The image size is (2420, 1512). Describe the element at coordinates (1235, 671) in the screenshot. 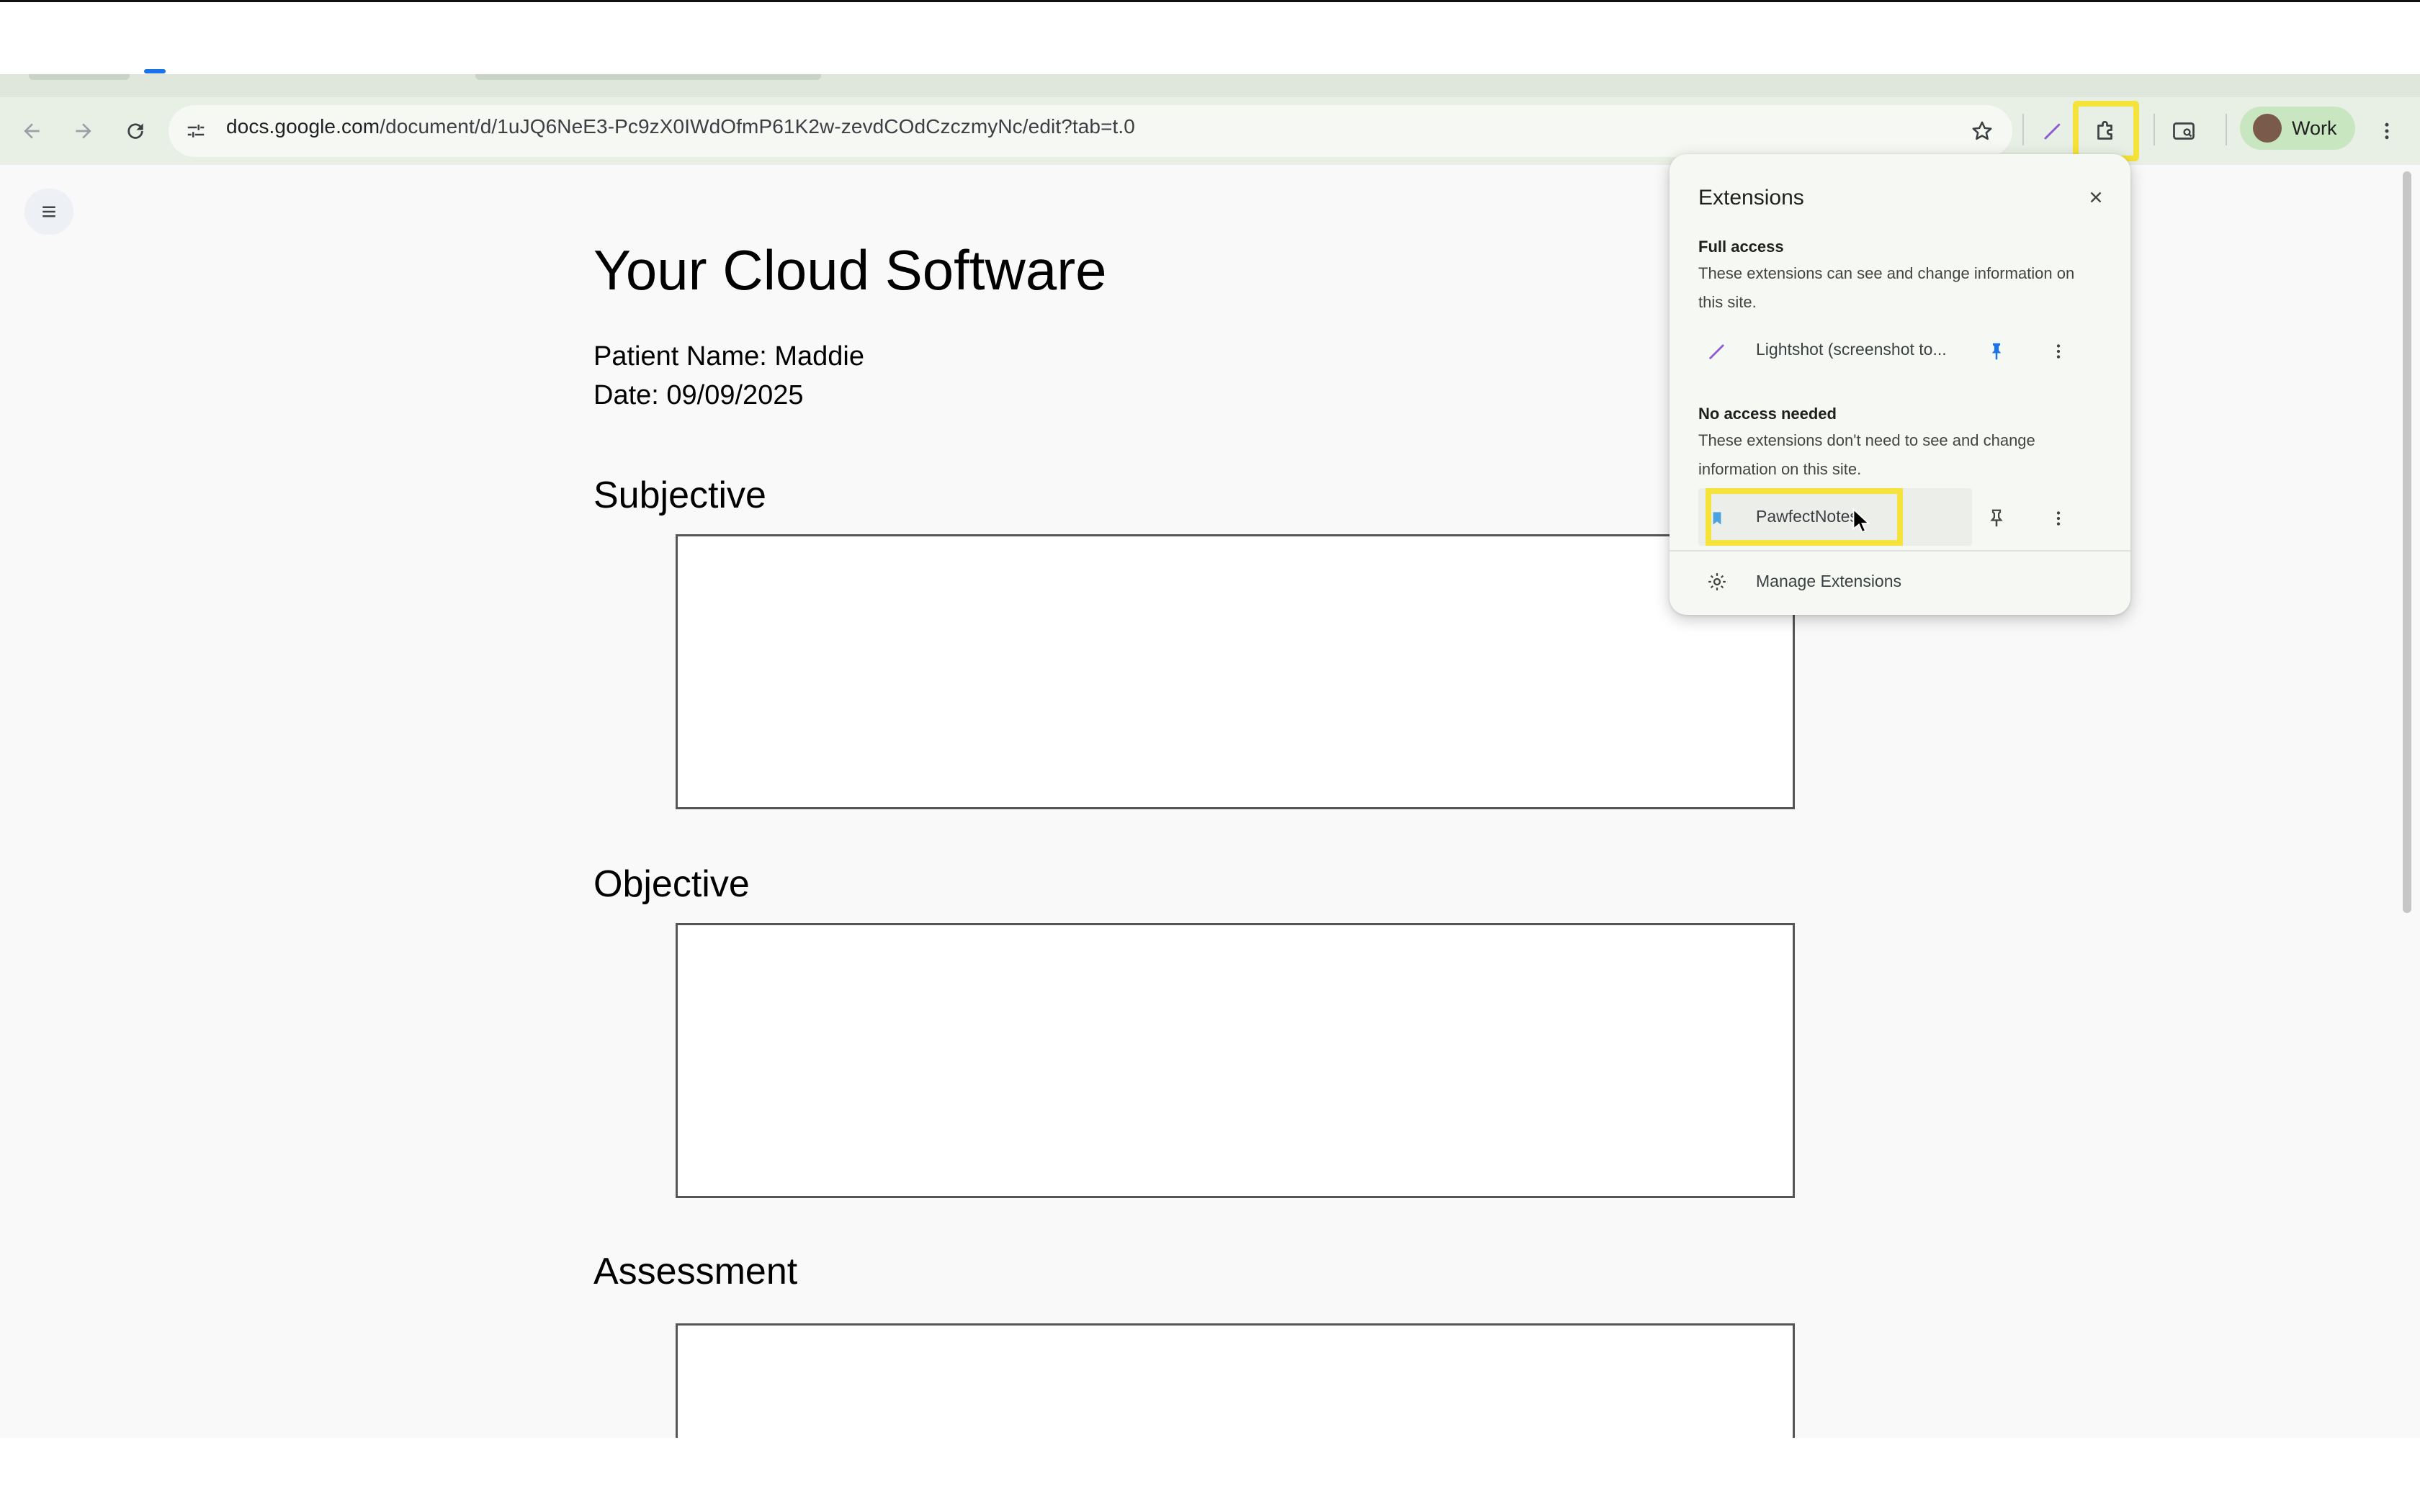

I see `subjective-textbox` at that location.